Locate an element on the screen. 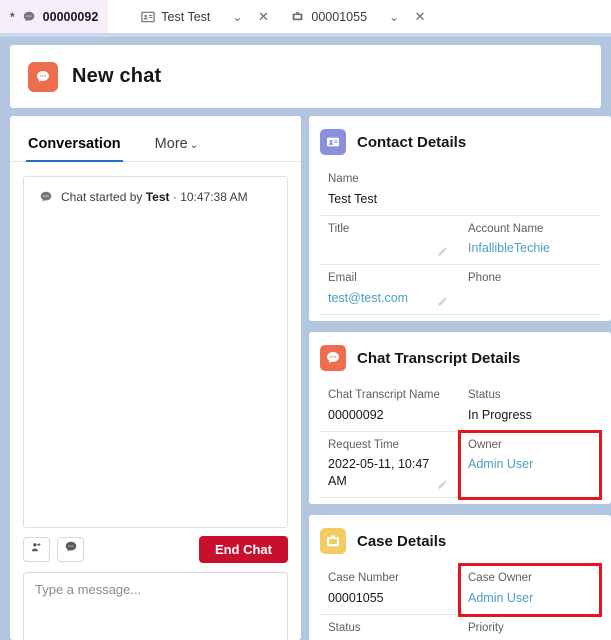 Image resolution: width=611 pixels, height=640 pixels. field-account-name: Account Name InfallibleTechie is located at coordinates (530, 241).